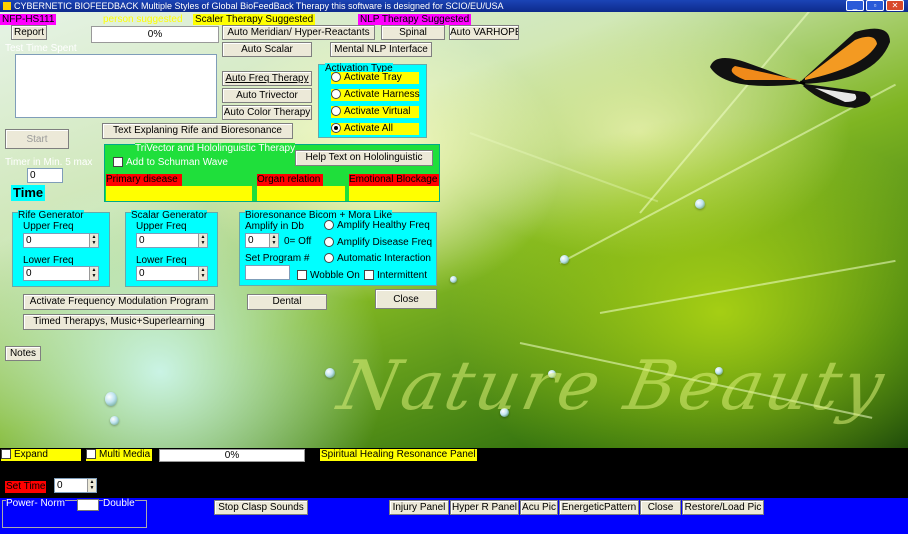 Image resolution: width=908 pixels, height=534 pixels. I want to click on scalar-upper-label: Upper Freq, so click(161, 226).